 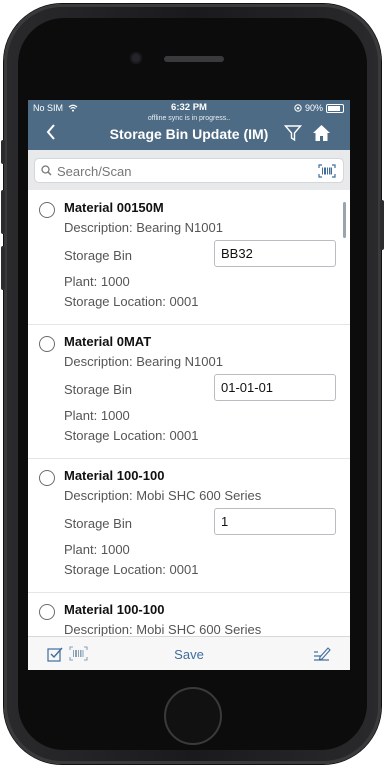 What do you see at coordinates (193, 716) in the screenshot?
I see `home-button` at bounding box center [193, 716].